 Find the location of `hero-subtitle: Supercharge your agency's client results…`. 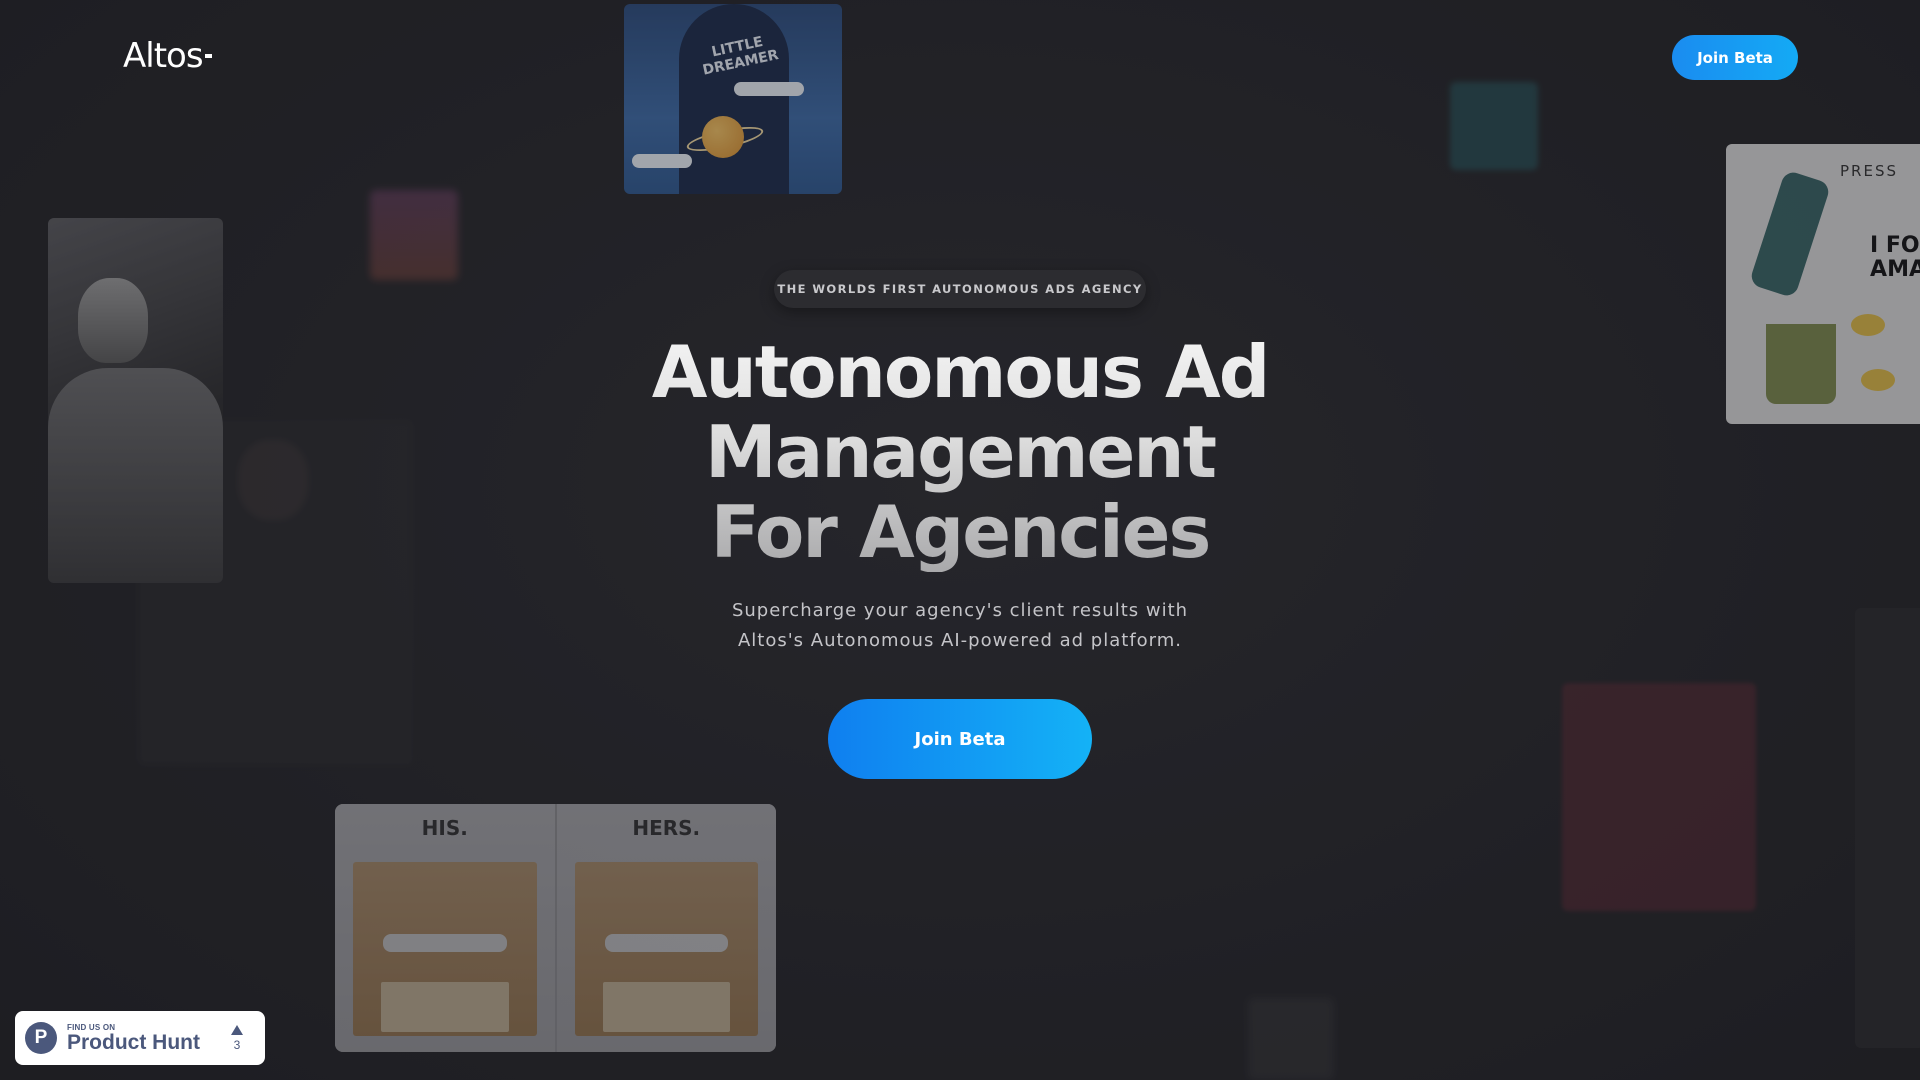

hero-subtitle: Supercharge your agency's client results… is located at coordinates (960, 626).